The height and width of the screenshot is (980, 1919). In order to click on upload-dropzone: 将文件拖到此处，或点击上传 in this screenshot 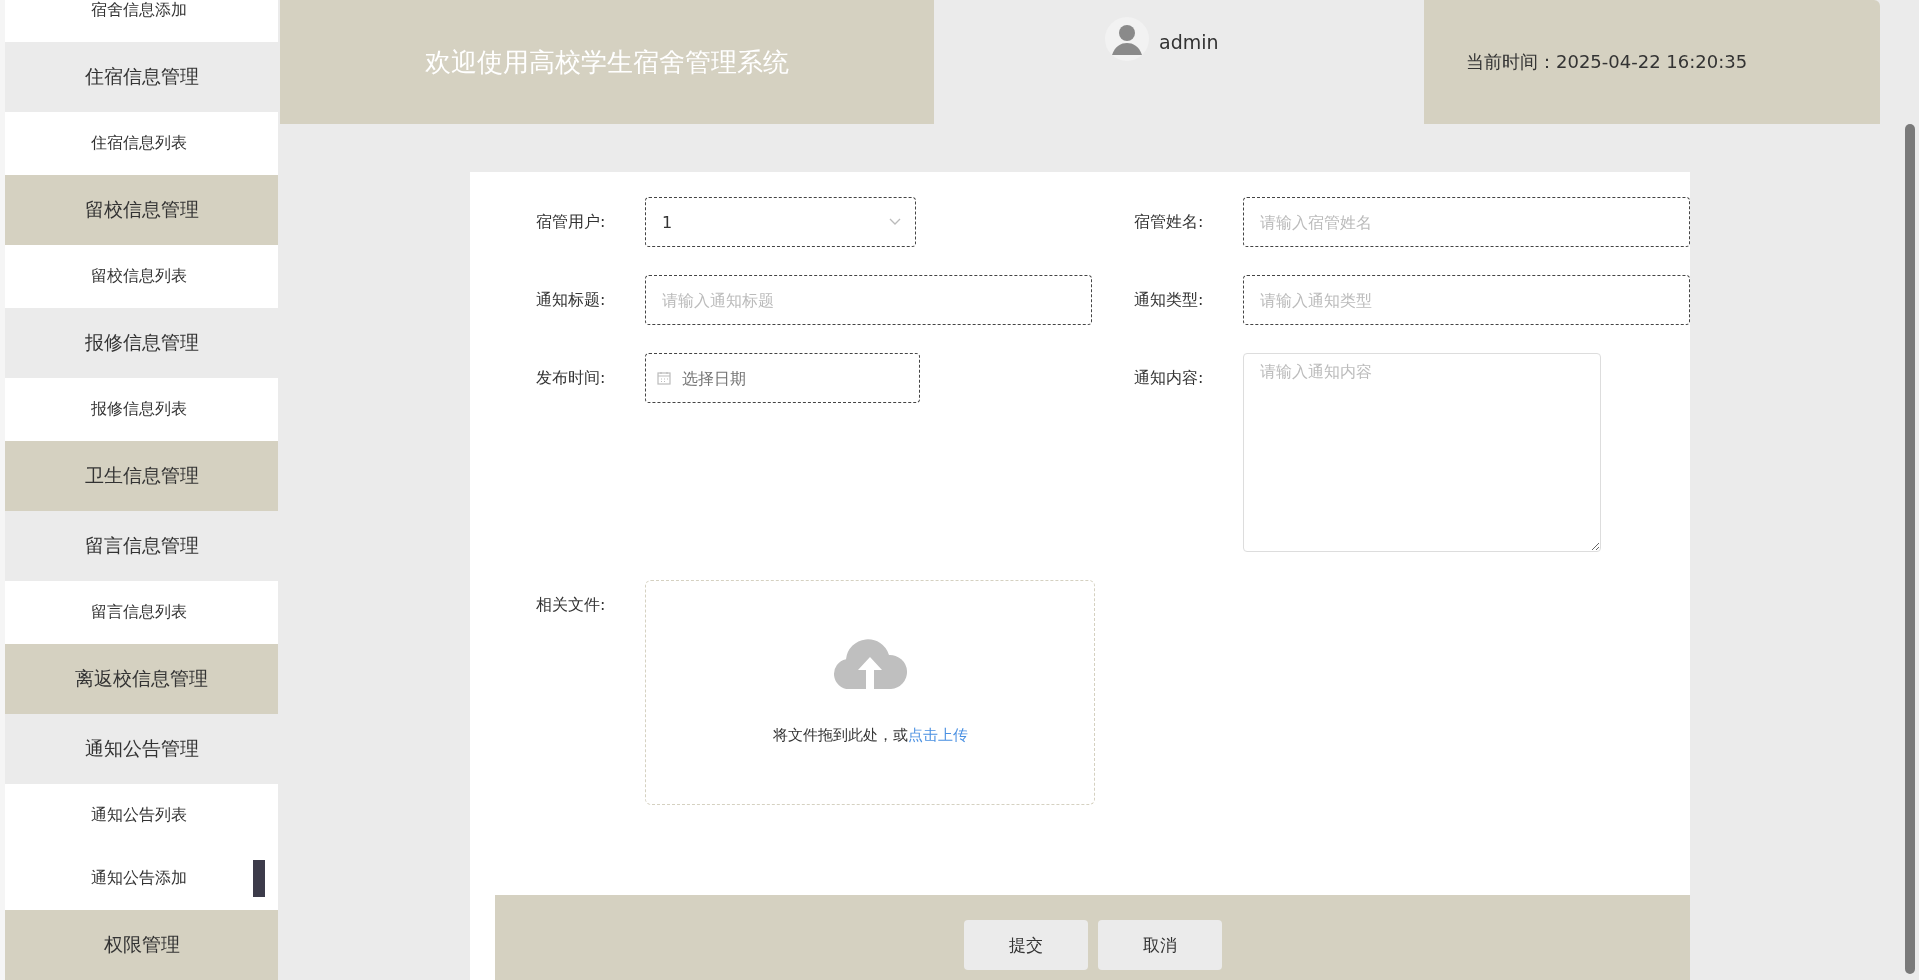, I will do `click(870, 692)`.